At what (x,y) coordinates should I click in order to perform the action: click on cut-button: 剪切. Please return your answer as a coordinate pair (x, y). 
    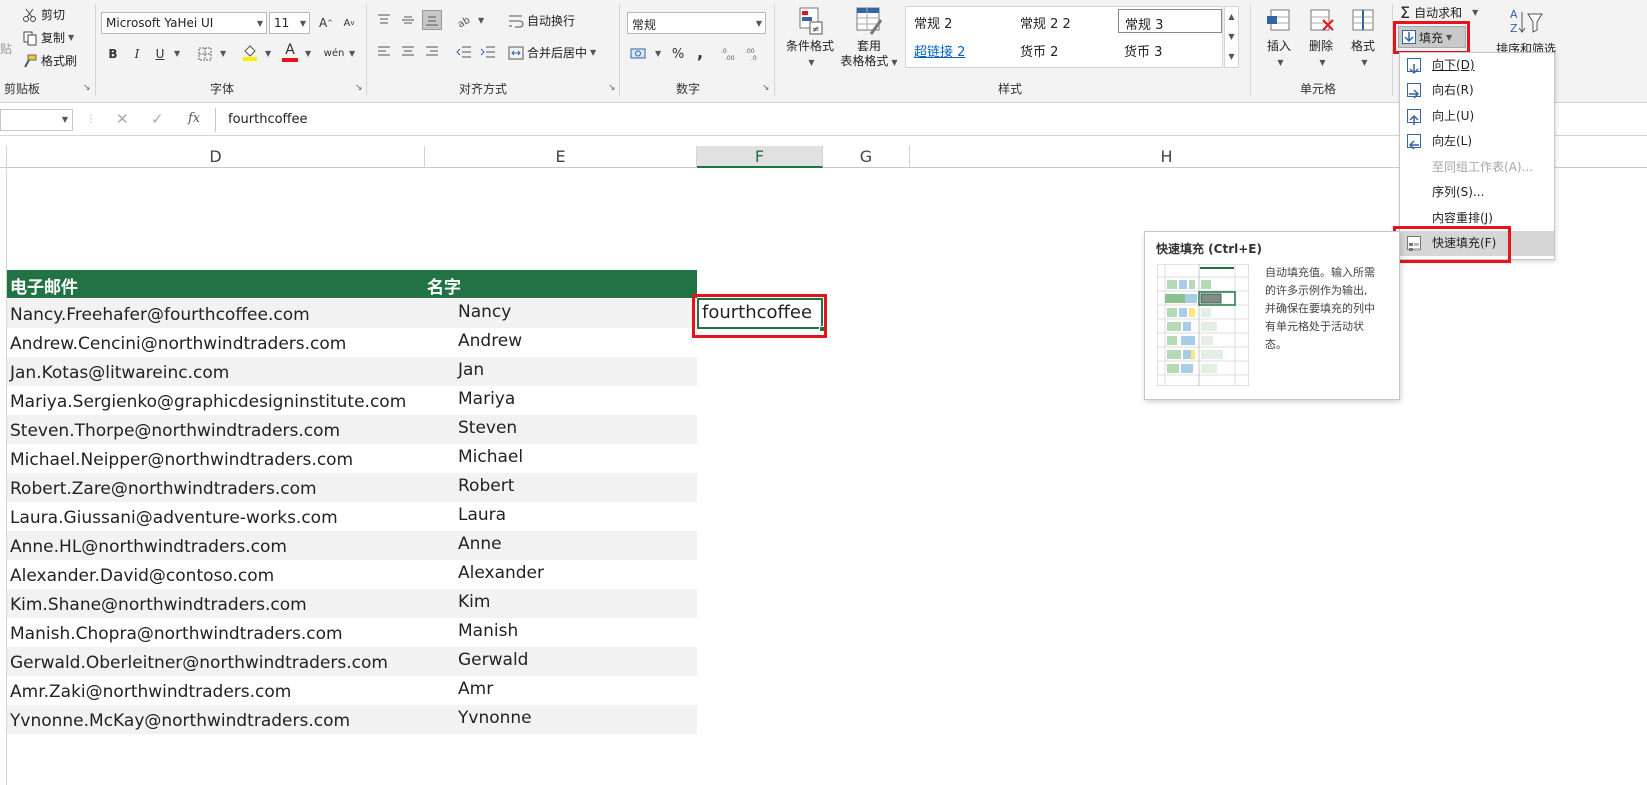
    Looking at the image, I should click on (43, 14).